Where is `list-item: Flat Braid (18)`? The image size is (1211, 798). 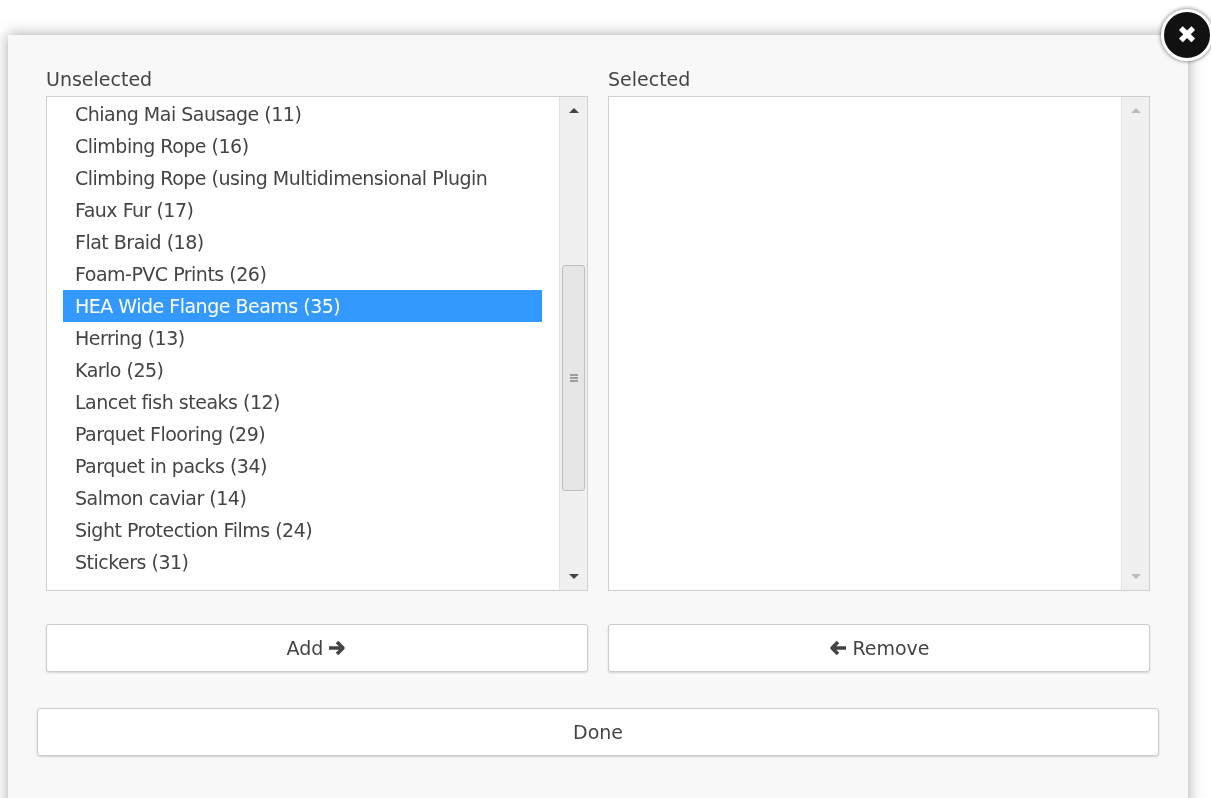
list-item: Flat Braid (18) is located at coordinates (302, 242).